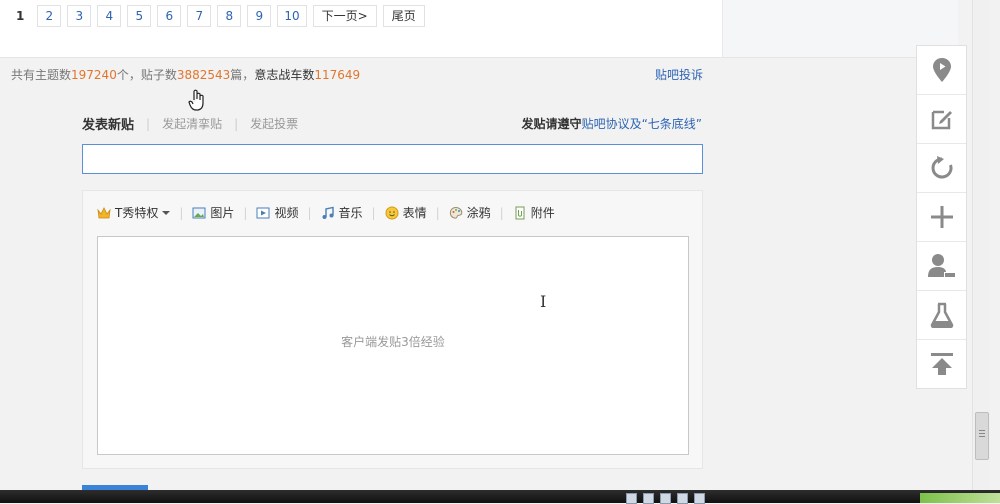  Describe the element at coordinates (350, 213) in the screenshot. I see `music-label: 音乐` at that location.